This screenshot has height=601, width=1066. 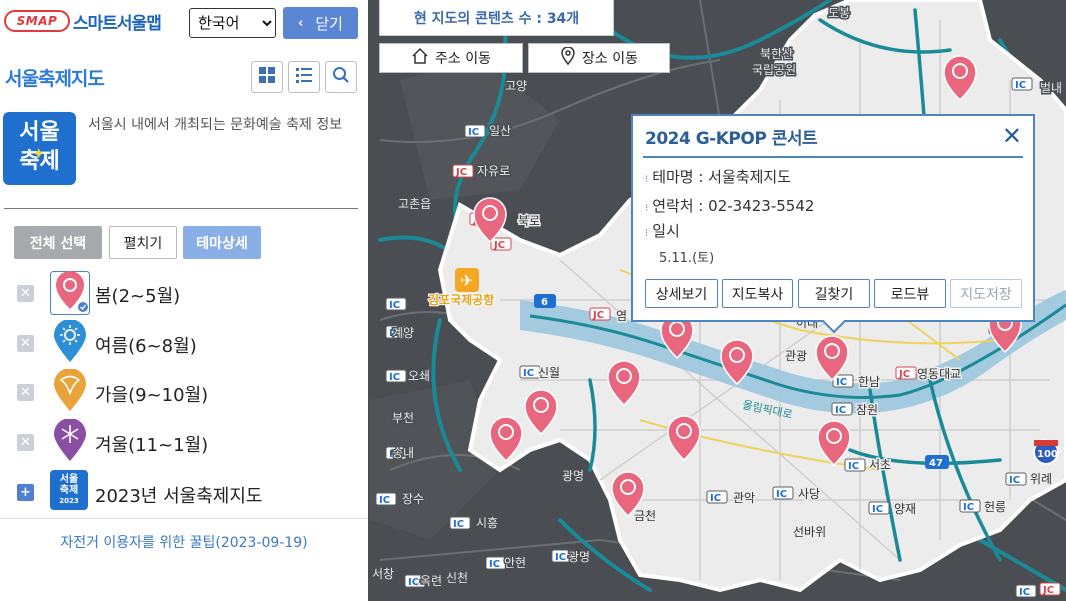 What do you see at coordinates (493, 171) in the screenshot?
I see `svg-text: 자유로` at bounding box center [493, 171].